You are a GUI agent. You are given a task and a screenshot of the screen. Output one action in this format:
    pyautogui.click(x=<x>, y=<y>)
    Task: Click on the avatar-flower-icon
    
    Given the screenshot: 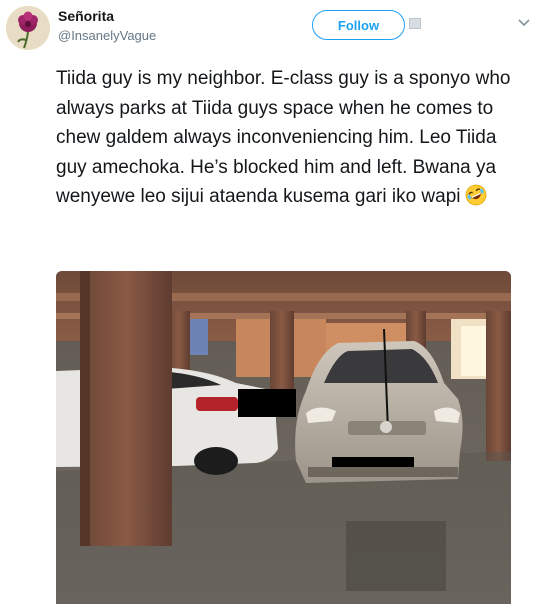 What is the action you would take?
    pyautogui.click(x=28, y=28)
    